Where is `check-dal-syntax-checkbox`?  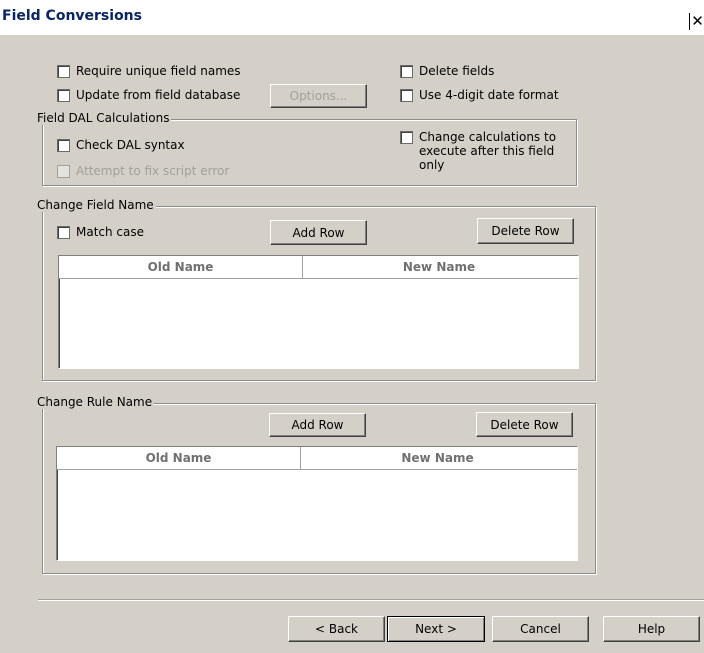 check-dal-syntax-checkbox is located at coordinates (63, 145).